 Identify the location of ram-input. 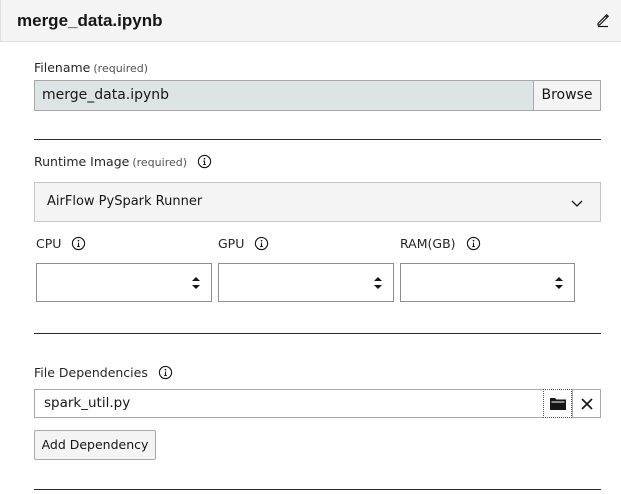
(487, 282).